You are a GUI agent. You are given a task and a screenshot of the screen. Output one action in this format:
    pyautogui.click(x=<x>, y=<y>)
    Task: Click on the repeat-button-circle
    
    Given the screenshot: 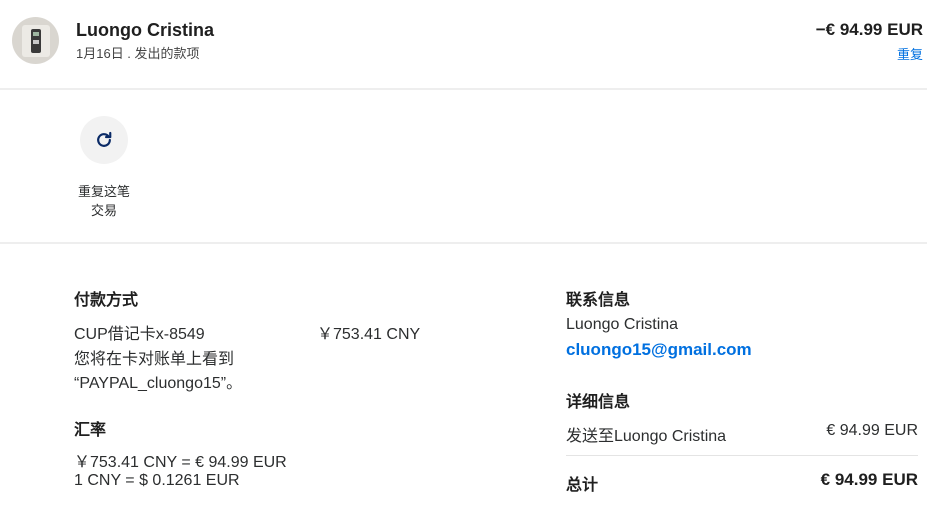 What is the action you would take?
    pyautogui.click(x=104, y=140)
    